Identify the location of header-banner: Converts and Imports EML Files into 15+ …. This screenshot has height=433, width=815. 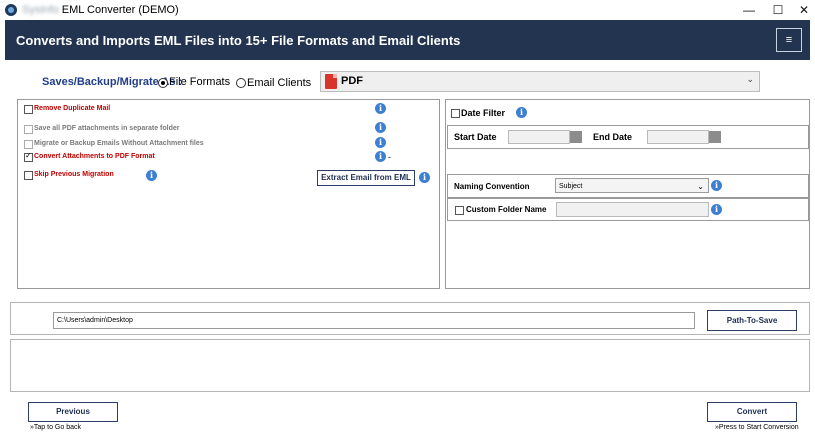
(407, 40).